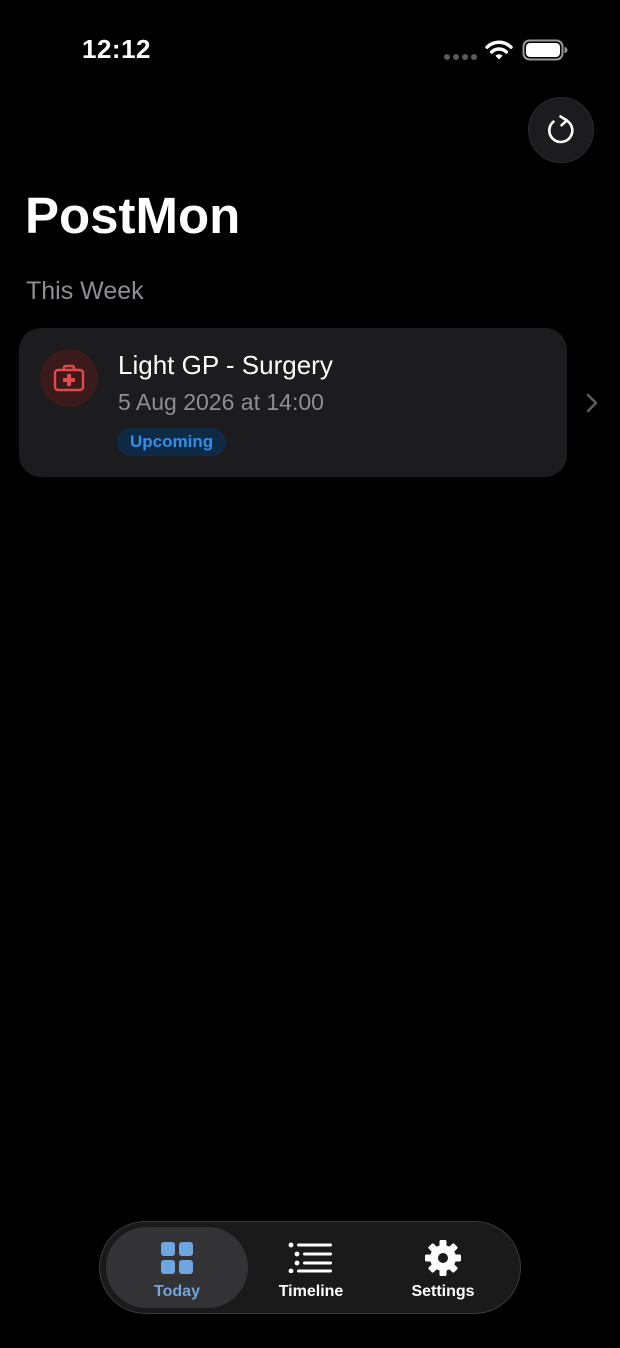 This screenshot has width=620, height=1348. I want to click on wifi-icon, so click(499, 50).